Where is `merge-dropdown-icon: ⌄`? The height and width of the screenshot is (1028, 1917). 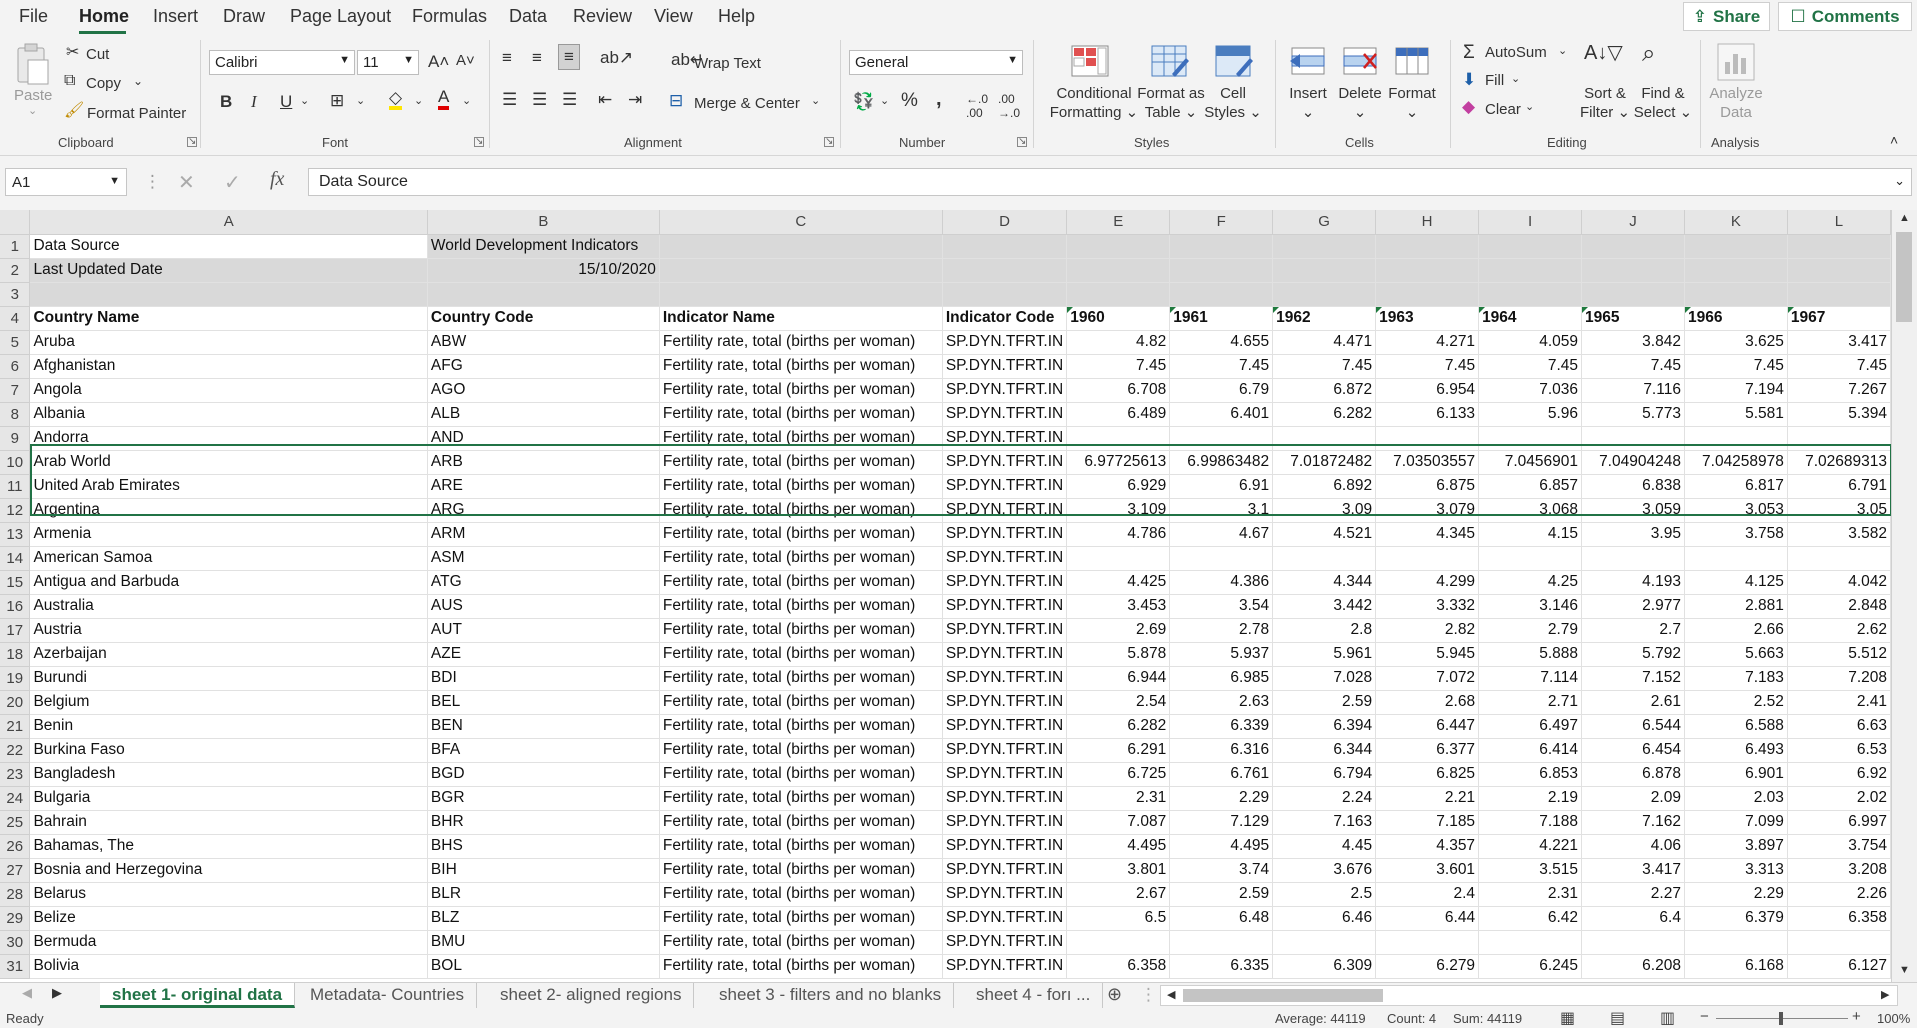
merge-dropdown-icon: ⌄ is located at coordinates (815, 100).